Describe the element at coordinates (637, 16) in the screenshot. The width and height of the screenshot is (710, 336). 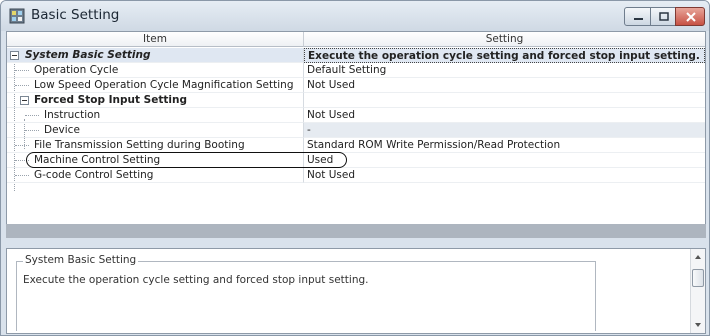
I see `minimize-button` at that location.